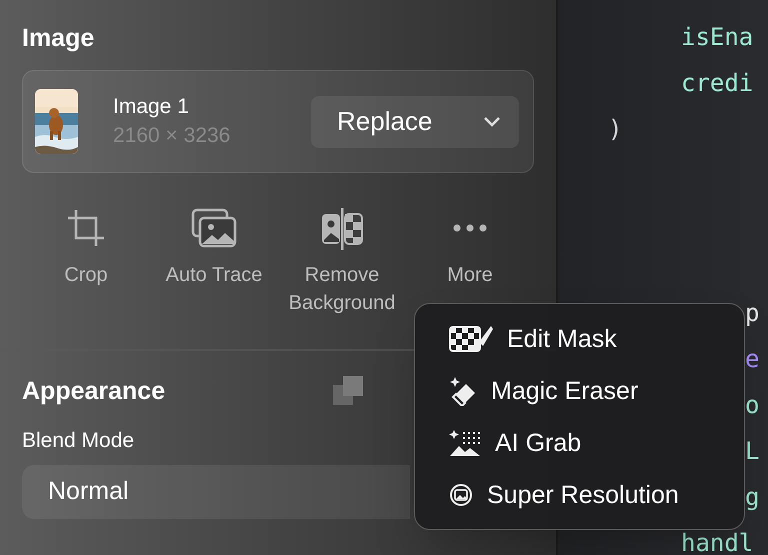  Describe the element at coordinates (615, 129) in the screenshot. I see `code-text: )` at that location.